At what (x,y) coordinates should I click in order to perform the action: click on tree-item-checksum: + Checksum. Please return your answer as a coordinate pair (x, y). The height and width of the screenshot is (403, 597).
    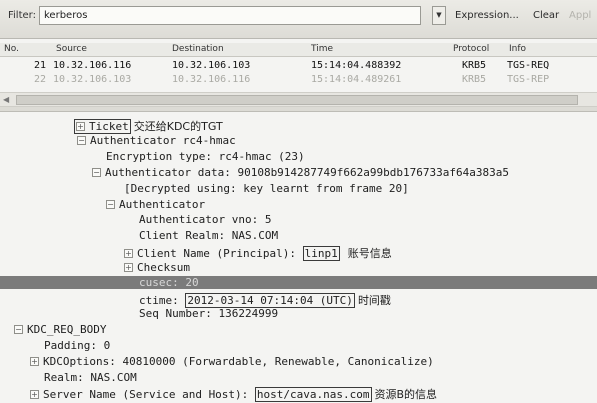
    Looking at the image, I should click on (157, 268).